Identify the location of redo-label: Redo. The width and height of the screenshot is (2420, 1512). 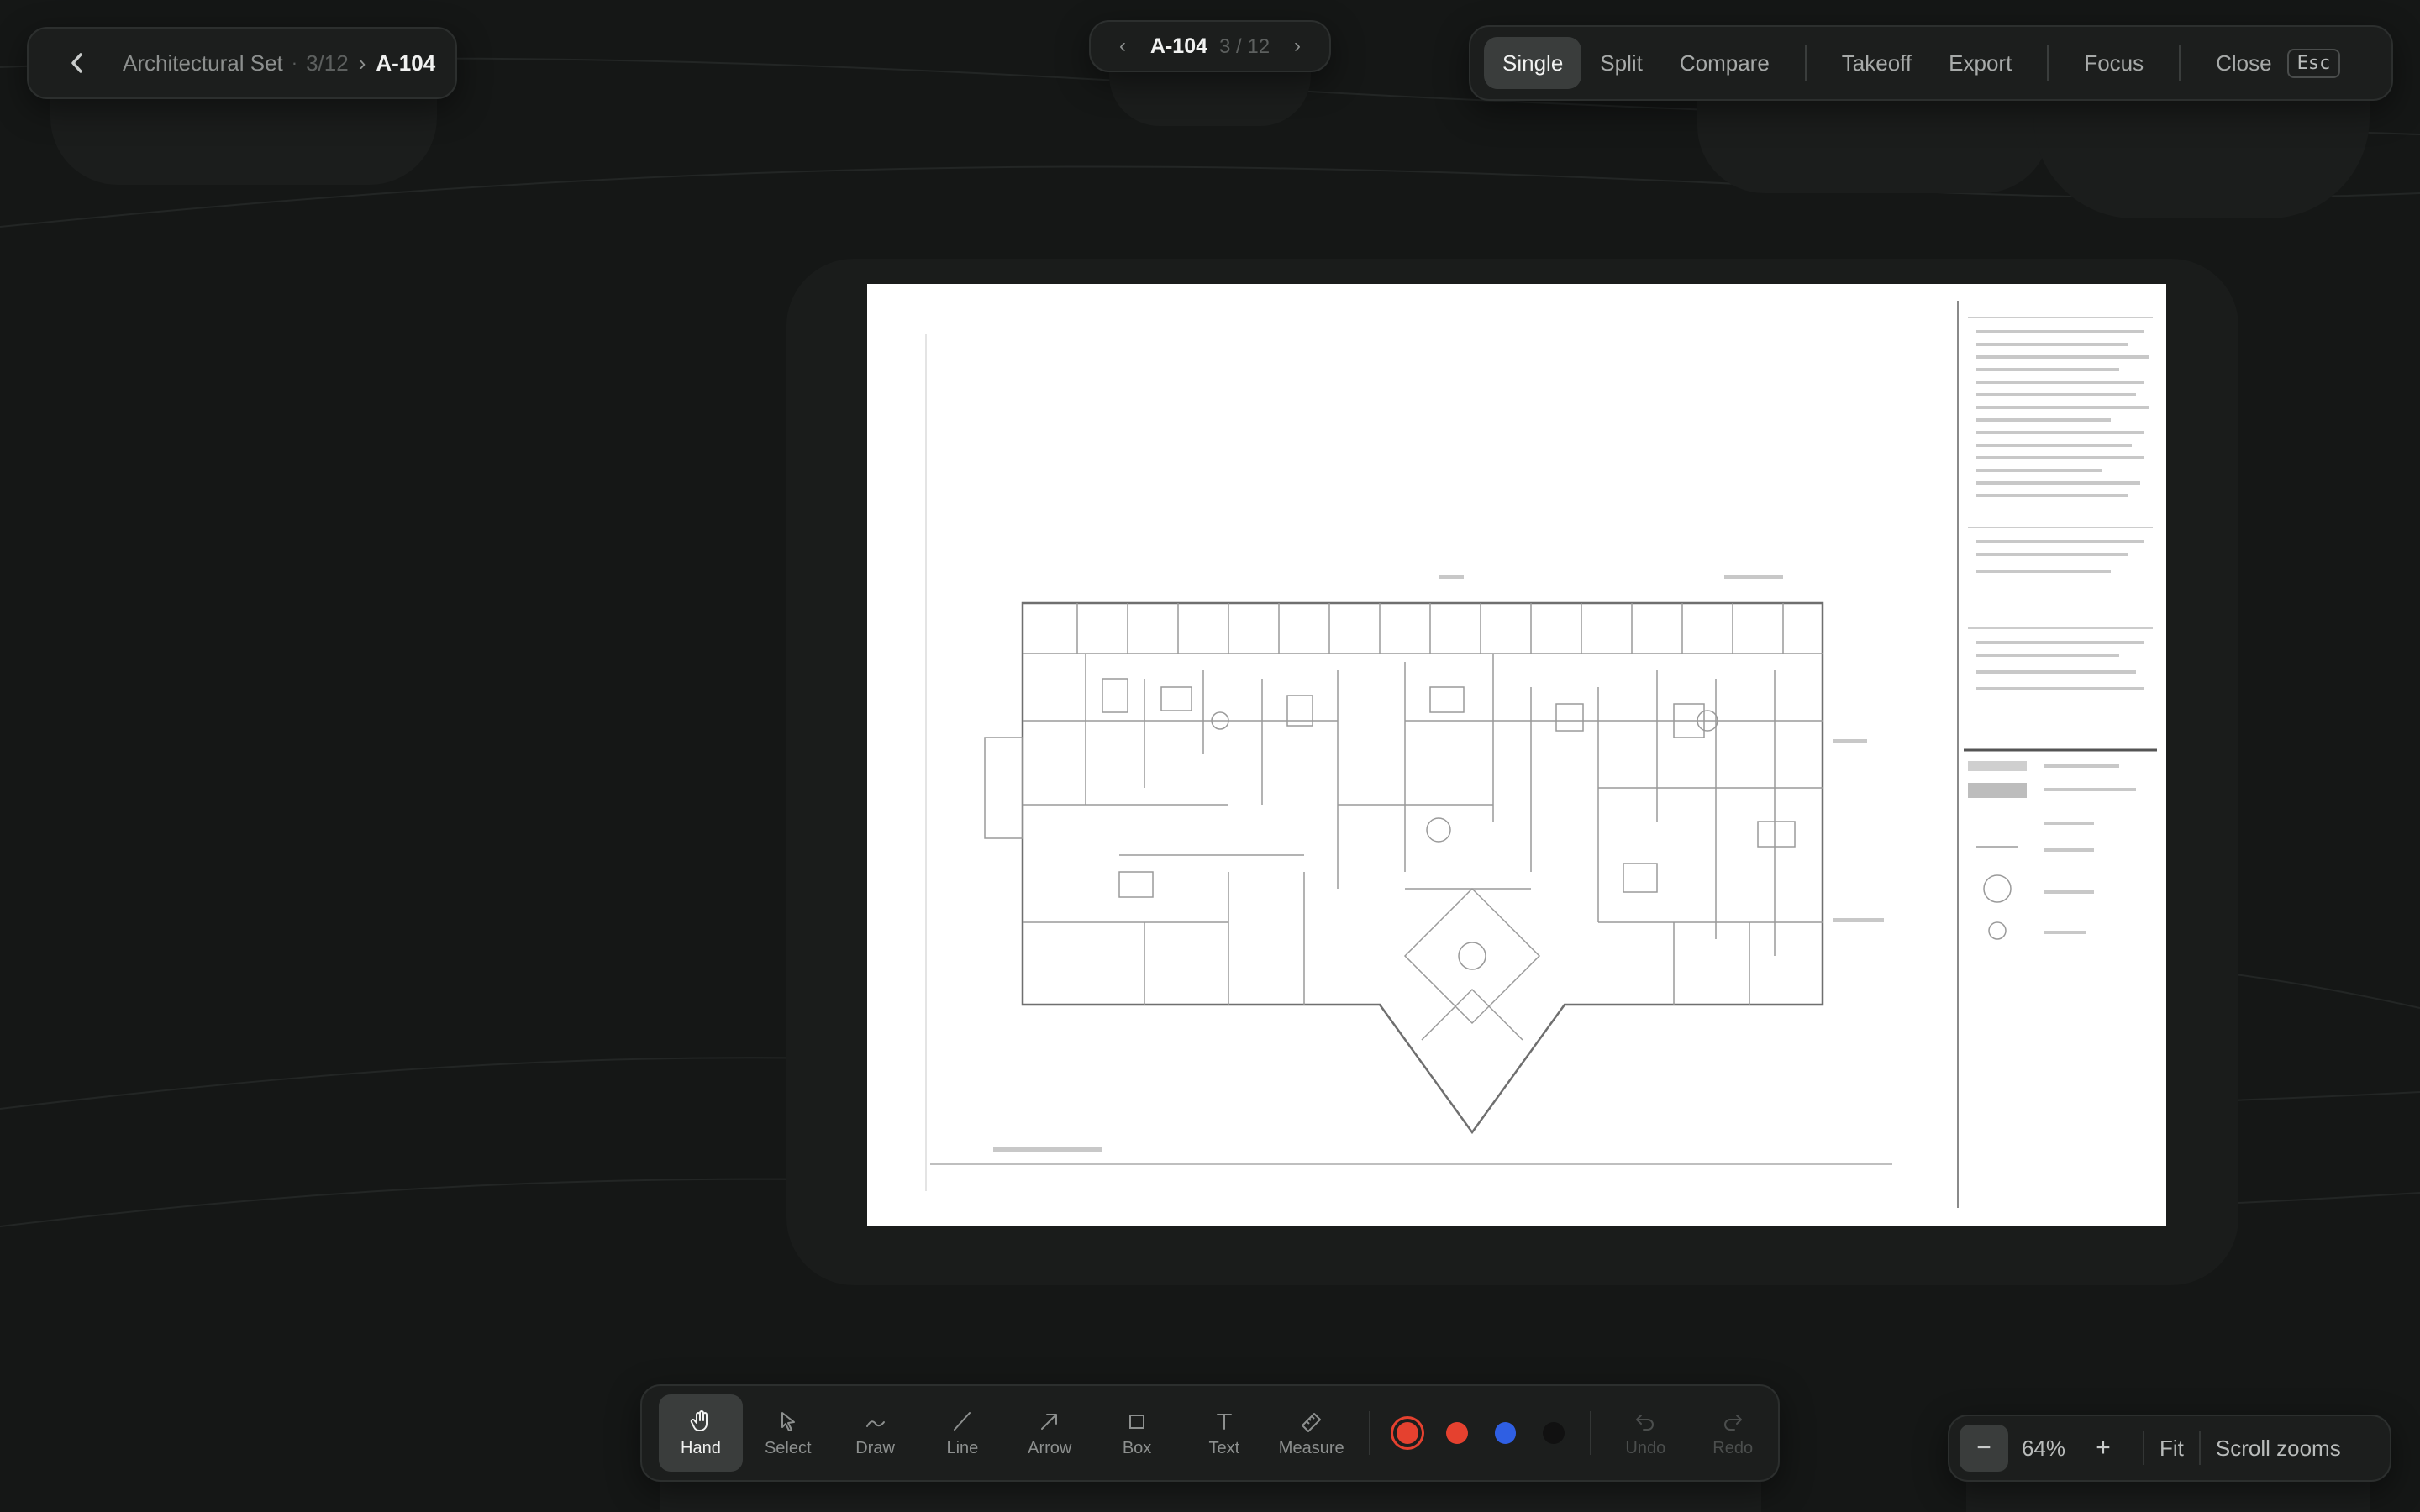
(1733, 1447).